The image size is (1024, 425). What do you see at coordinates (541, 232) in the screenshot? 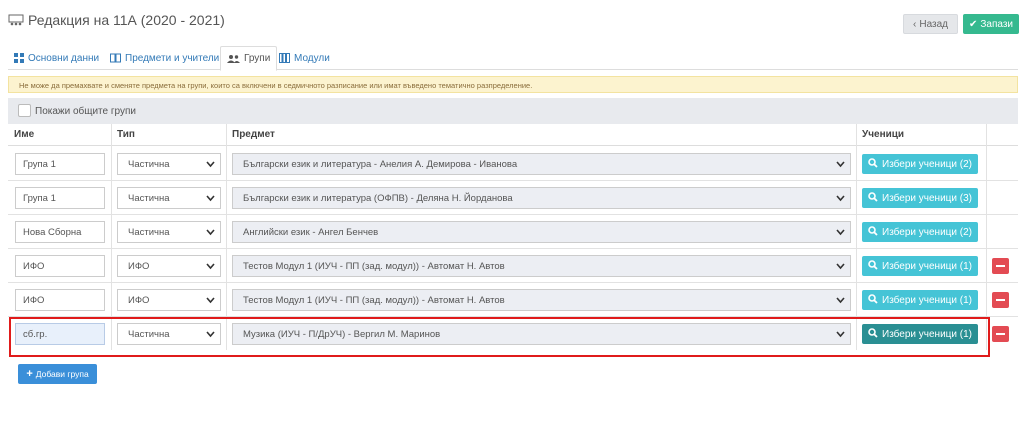
I see `subject-select: Английски език - Ангел Бенчев` at bounding box center [541, 232].